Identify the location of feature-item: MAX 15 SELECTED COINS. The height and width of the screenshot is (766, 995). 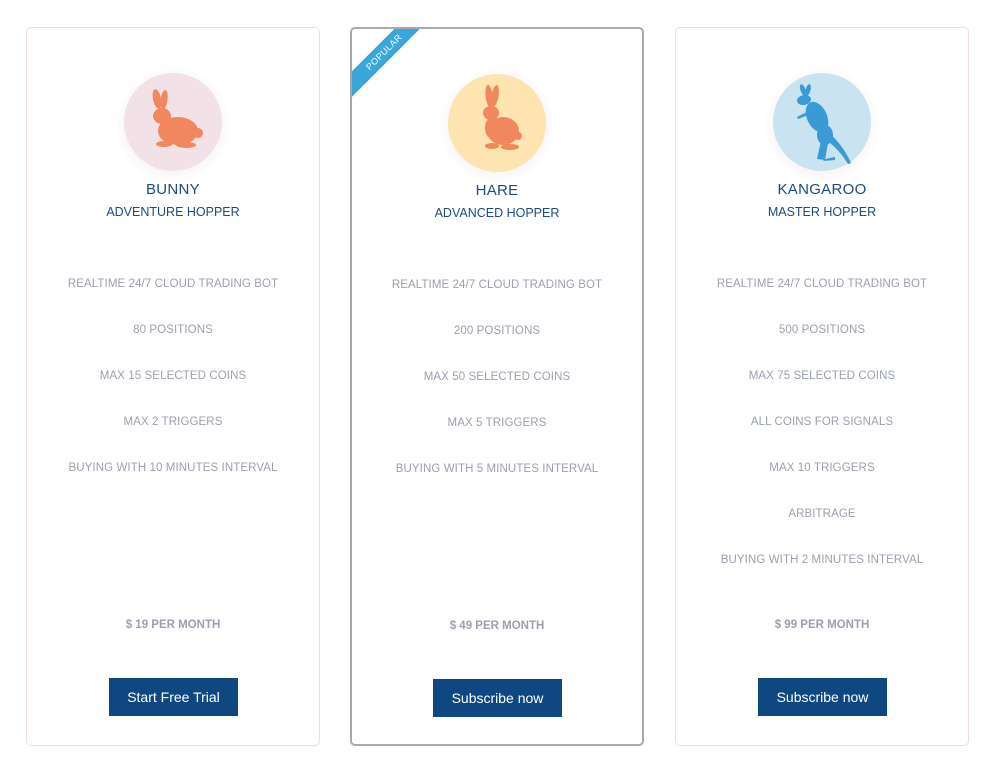
(173, 376).